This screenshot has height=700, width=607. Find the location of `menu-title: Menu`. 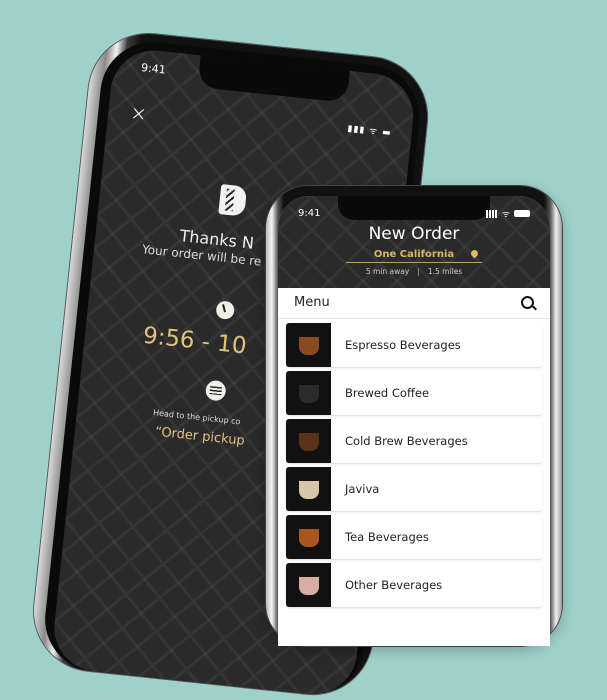

menu-title: Menu is located at coordinates (312, 302).